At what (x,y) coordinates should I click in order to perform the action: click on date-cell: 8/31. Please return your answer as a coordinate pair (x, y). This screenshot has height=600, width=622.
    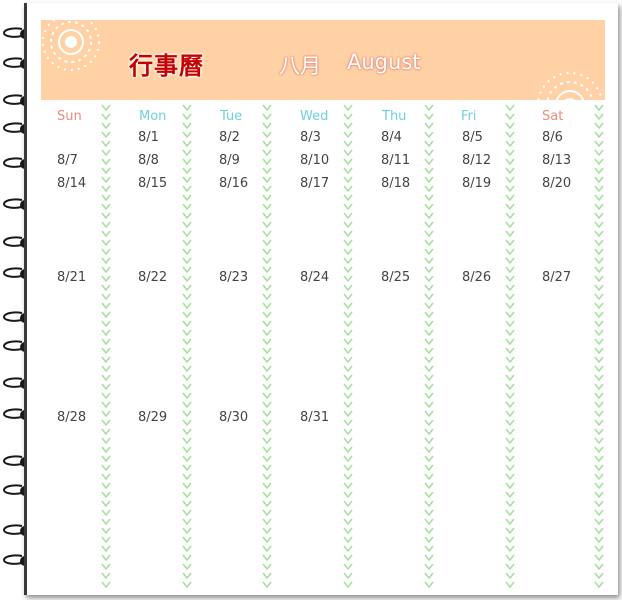
    Looking at the image, I should click on (315, 417).